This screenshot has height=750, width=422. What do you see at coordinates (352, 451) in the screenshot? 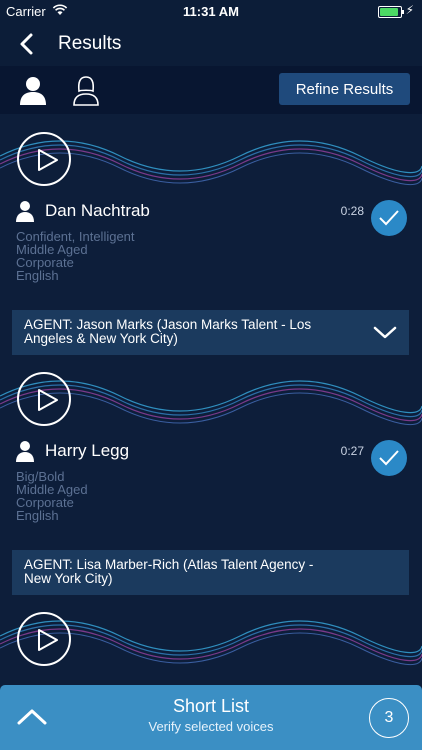
I see `voice-duration: 0:27` at bounding box center [352, 451].